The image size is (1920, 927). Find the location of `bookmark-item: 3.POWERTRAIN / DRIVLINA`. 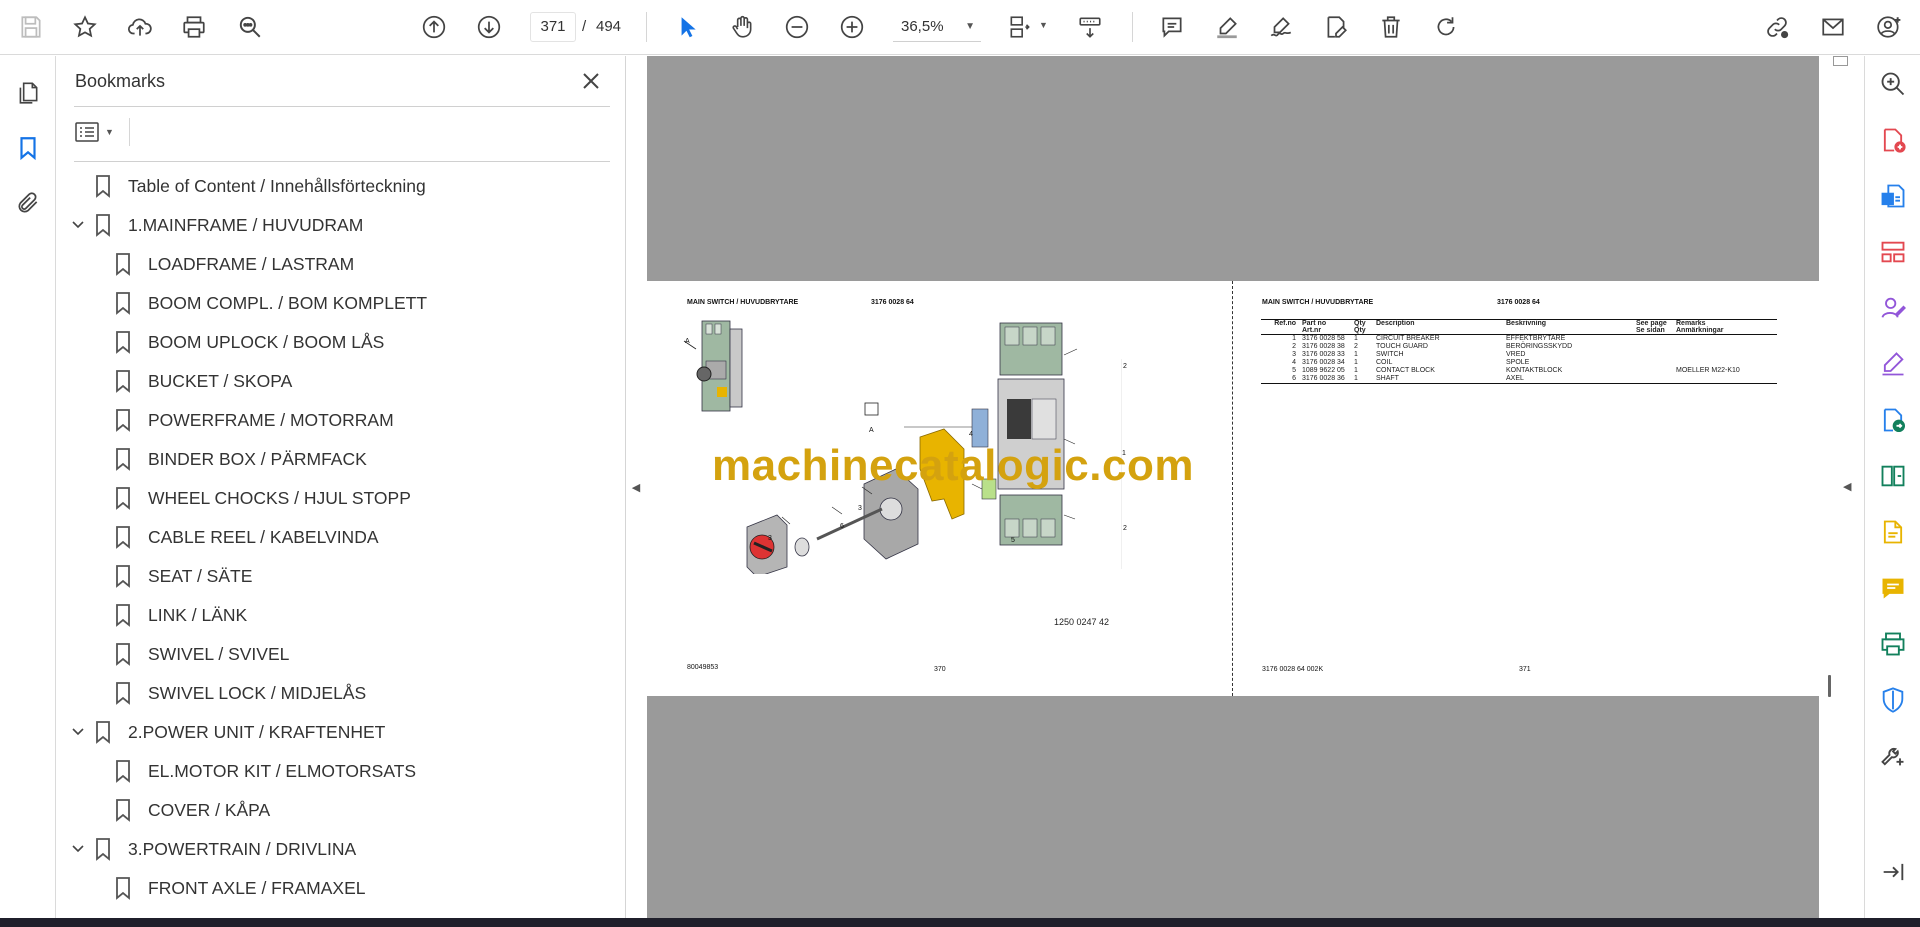

bookmark-item: 3.POWERTRAIN / DRIVLINA is located at coordinates (225, 849).